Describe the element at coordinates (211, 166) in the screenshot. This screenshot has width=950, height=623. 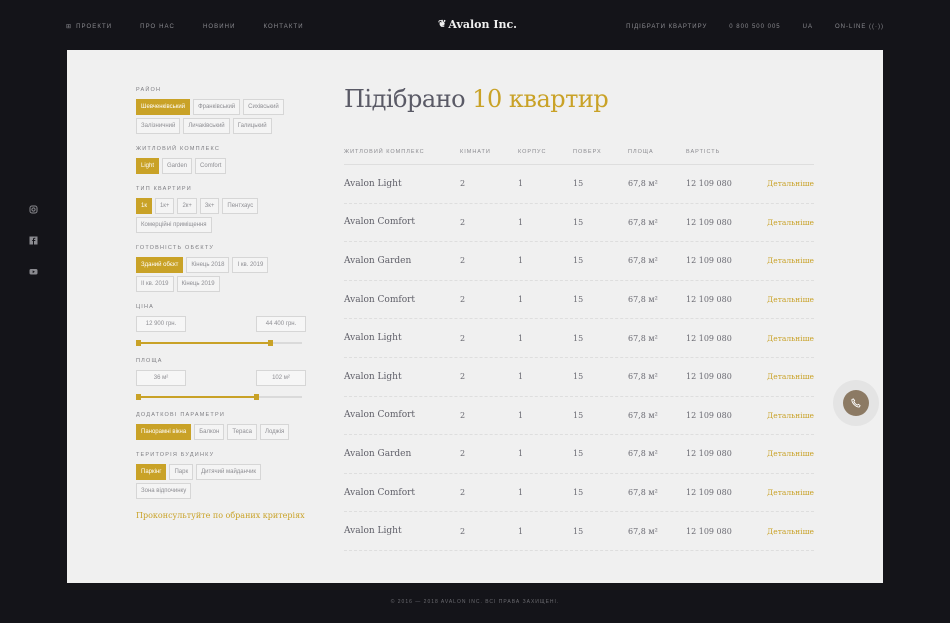
I see `filter-chip: Comfort` at that location.